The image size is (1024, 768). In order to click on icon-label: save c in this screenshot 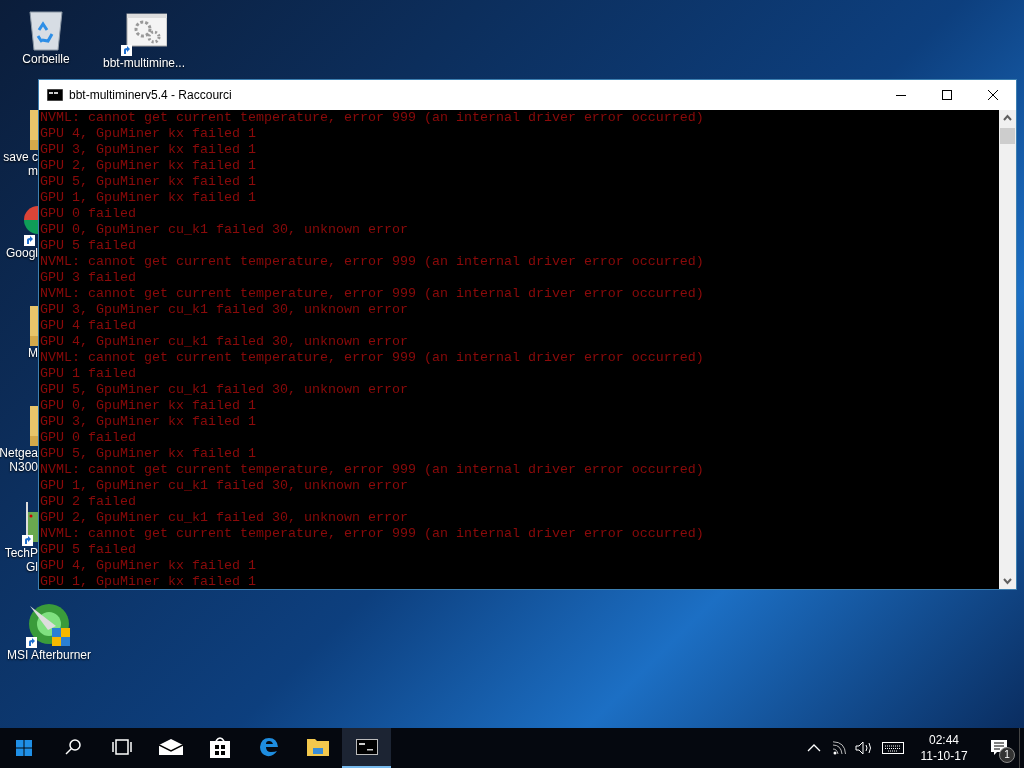, I will do `click(20, 157)`.